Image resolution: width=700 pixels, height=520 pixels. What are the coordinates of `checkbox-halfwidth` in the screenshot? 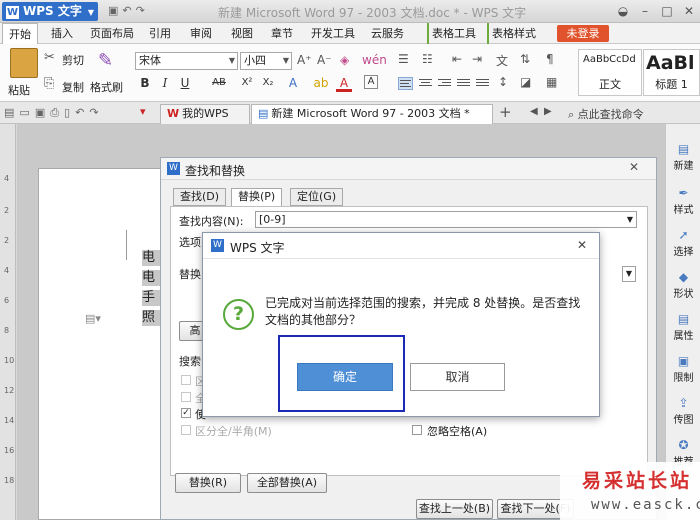 It's located at (186, 430).